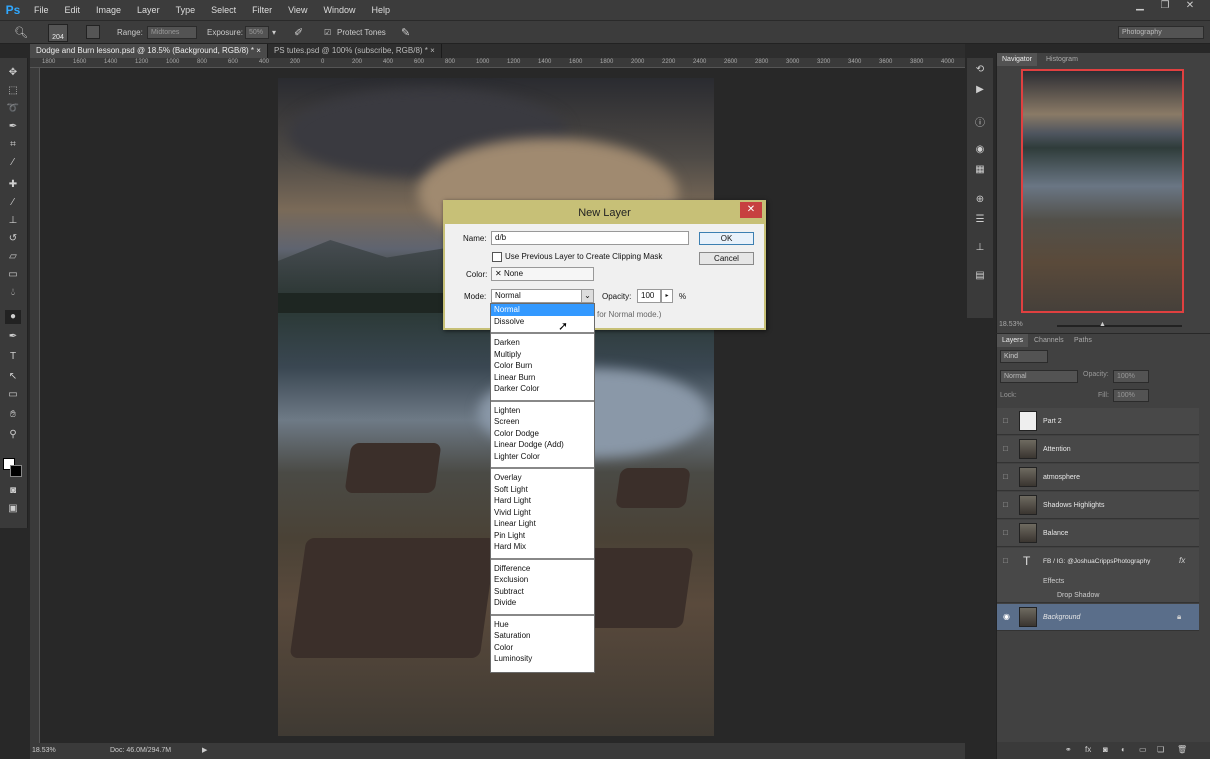 This screenshot has height=759, width=1210. Describe the element at coordinates (1024, 356) in the screenshot. I see `layer-filter-kind: Kind` at that location.